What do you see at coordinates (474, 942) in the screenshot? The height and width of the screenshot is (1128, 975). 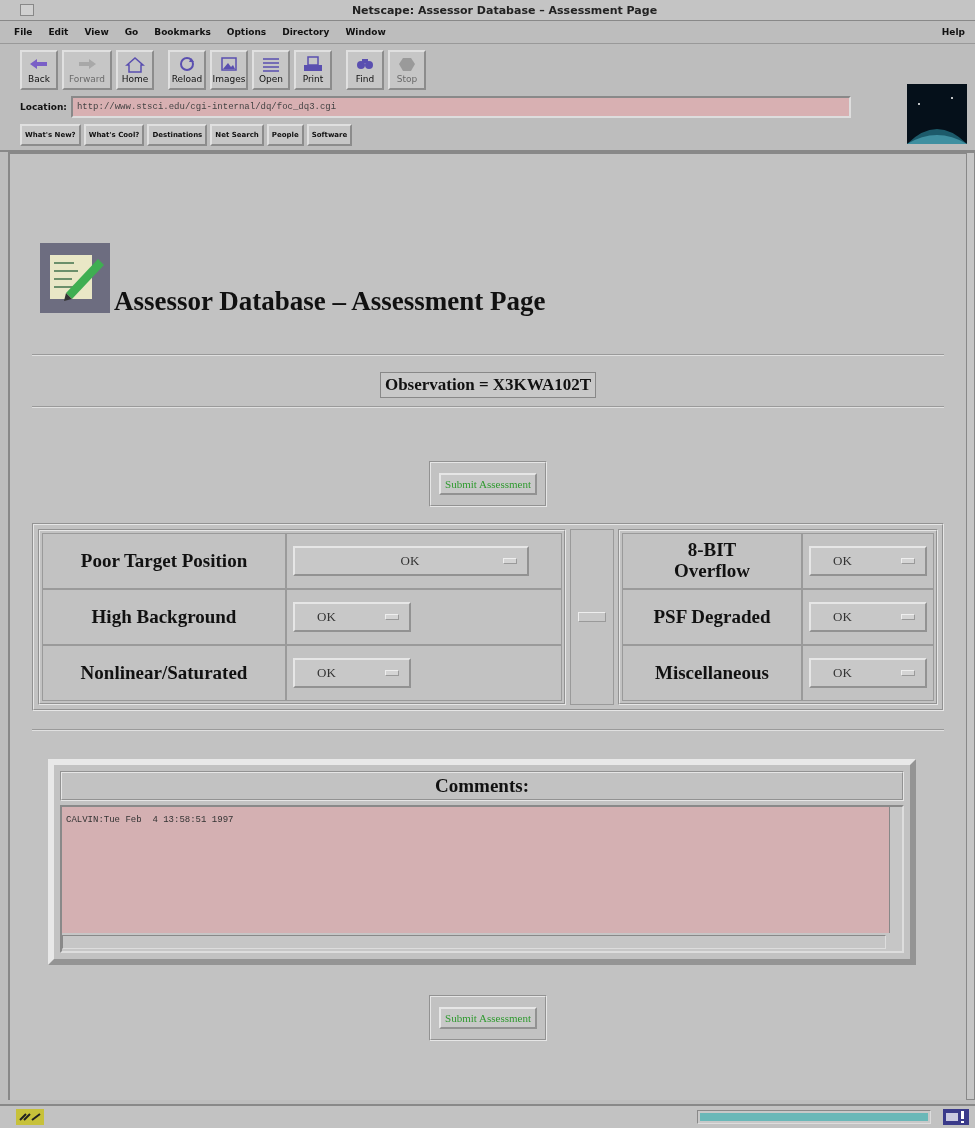 I see `horizontal-scrollbar` at bounding box center [474, 942].